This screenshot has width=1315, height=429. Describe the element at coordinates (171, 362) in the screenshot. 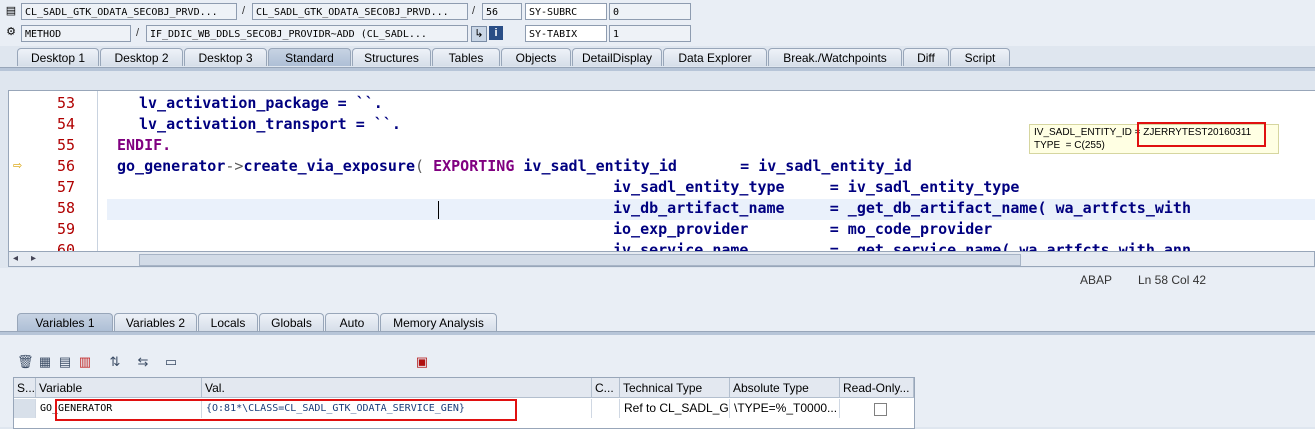

I see `folder-icon: ▭` at that location.